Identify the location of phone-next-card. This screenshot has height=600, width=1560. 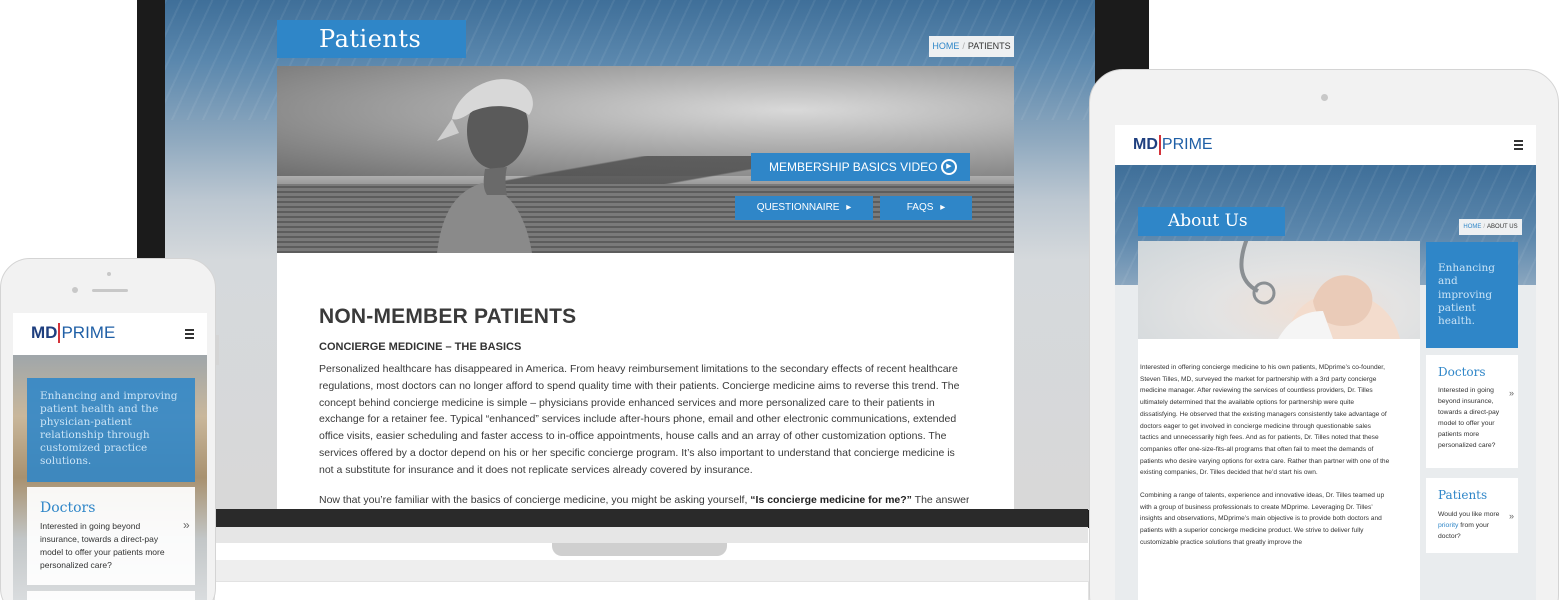
(111, 595).